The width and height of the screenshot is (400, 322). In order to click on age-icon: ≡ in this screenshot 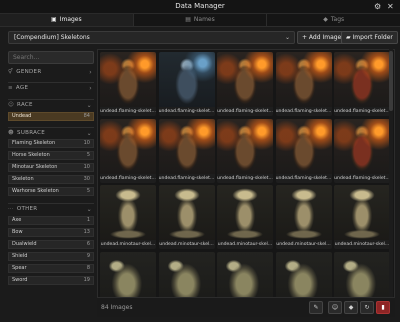, I will do `click(10, 88)`.